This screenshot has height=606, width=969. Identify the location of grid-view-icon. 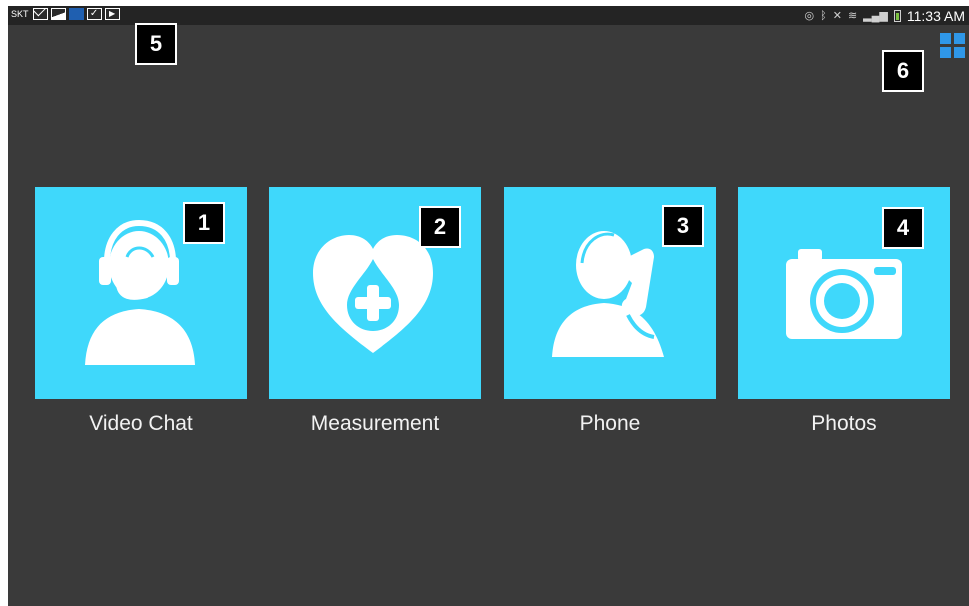
(952, 45).